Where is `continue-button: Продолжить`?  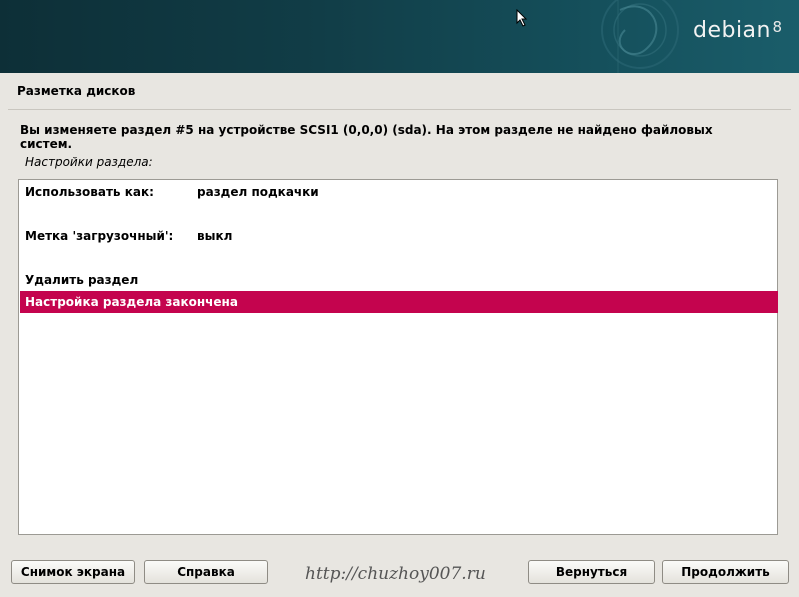 continue-button: Продолжить is located at coordinates (725, 572).